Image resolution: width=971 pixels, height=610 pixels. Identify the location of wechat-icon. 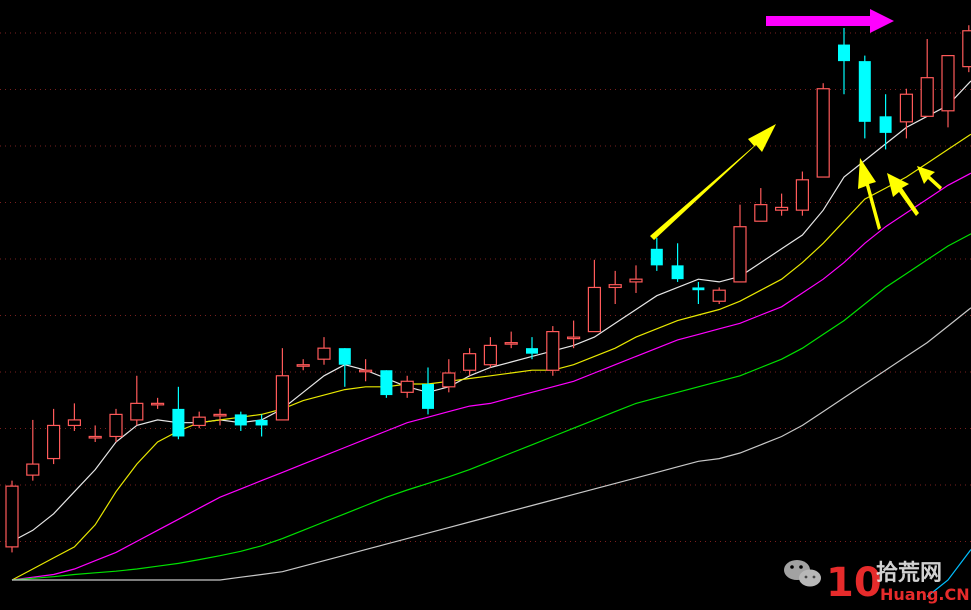
(802, 573).